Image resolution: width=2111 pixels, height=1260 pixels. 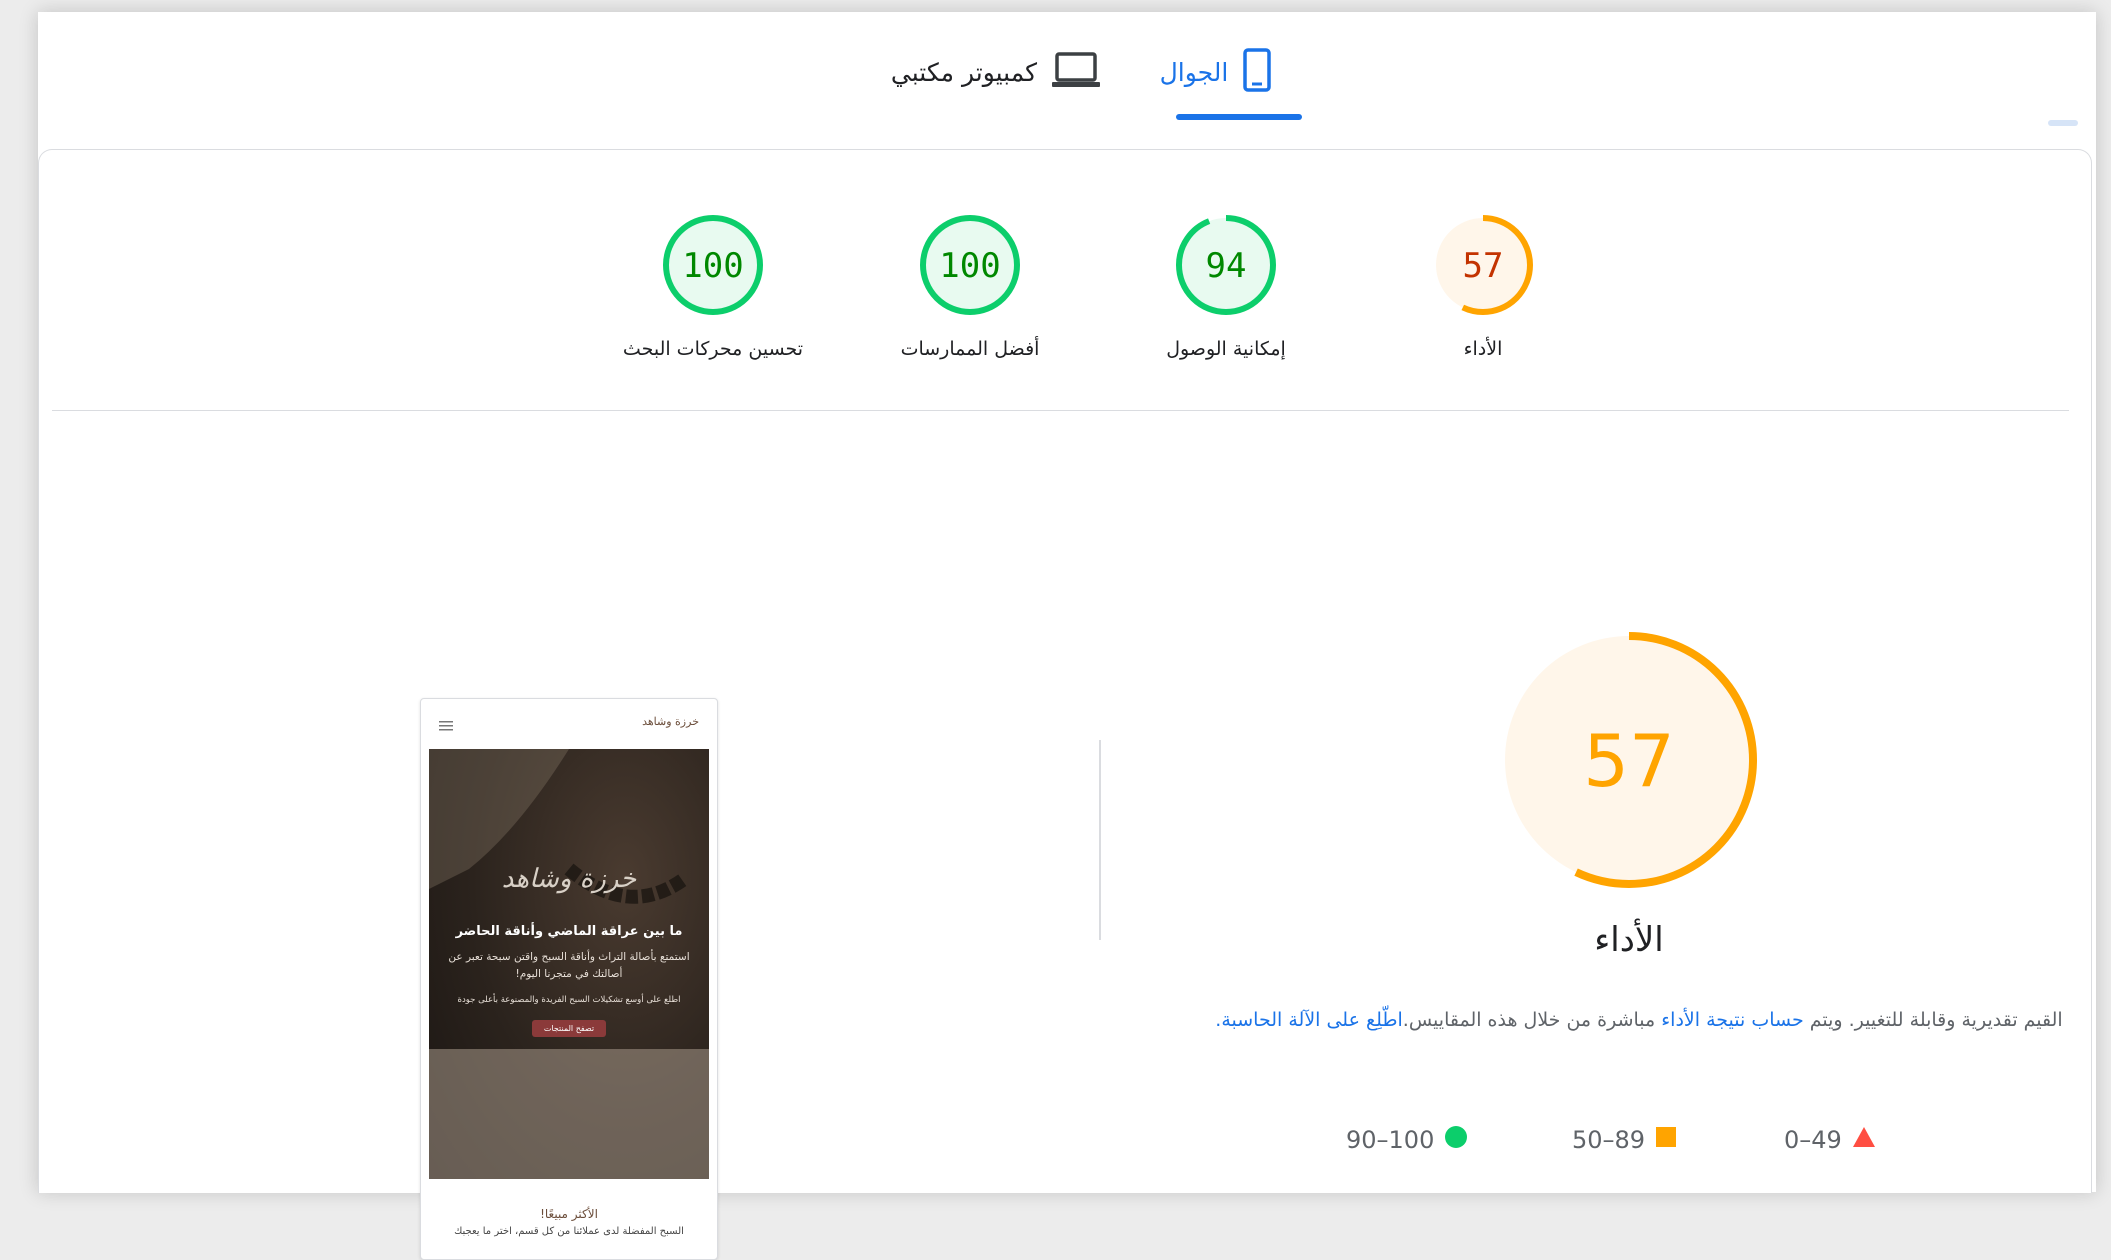 I want to click on legend-average-range: 50–89, so click(x=1609, y=1140).